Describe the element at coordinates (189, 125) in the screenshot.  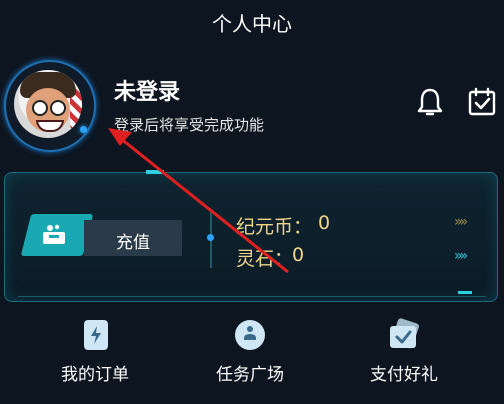
I see `login-hint: 登录后将享受完成功能` at that location.